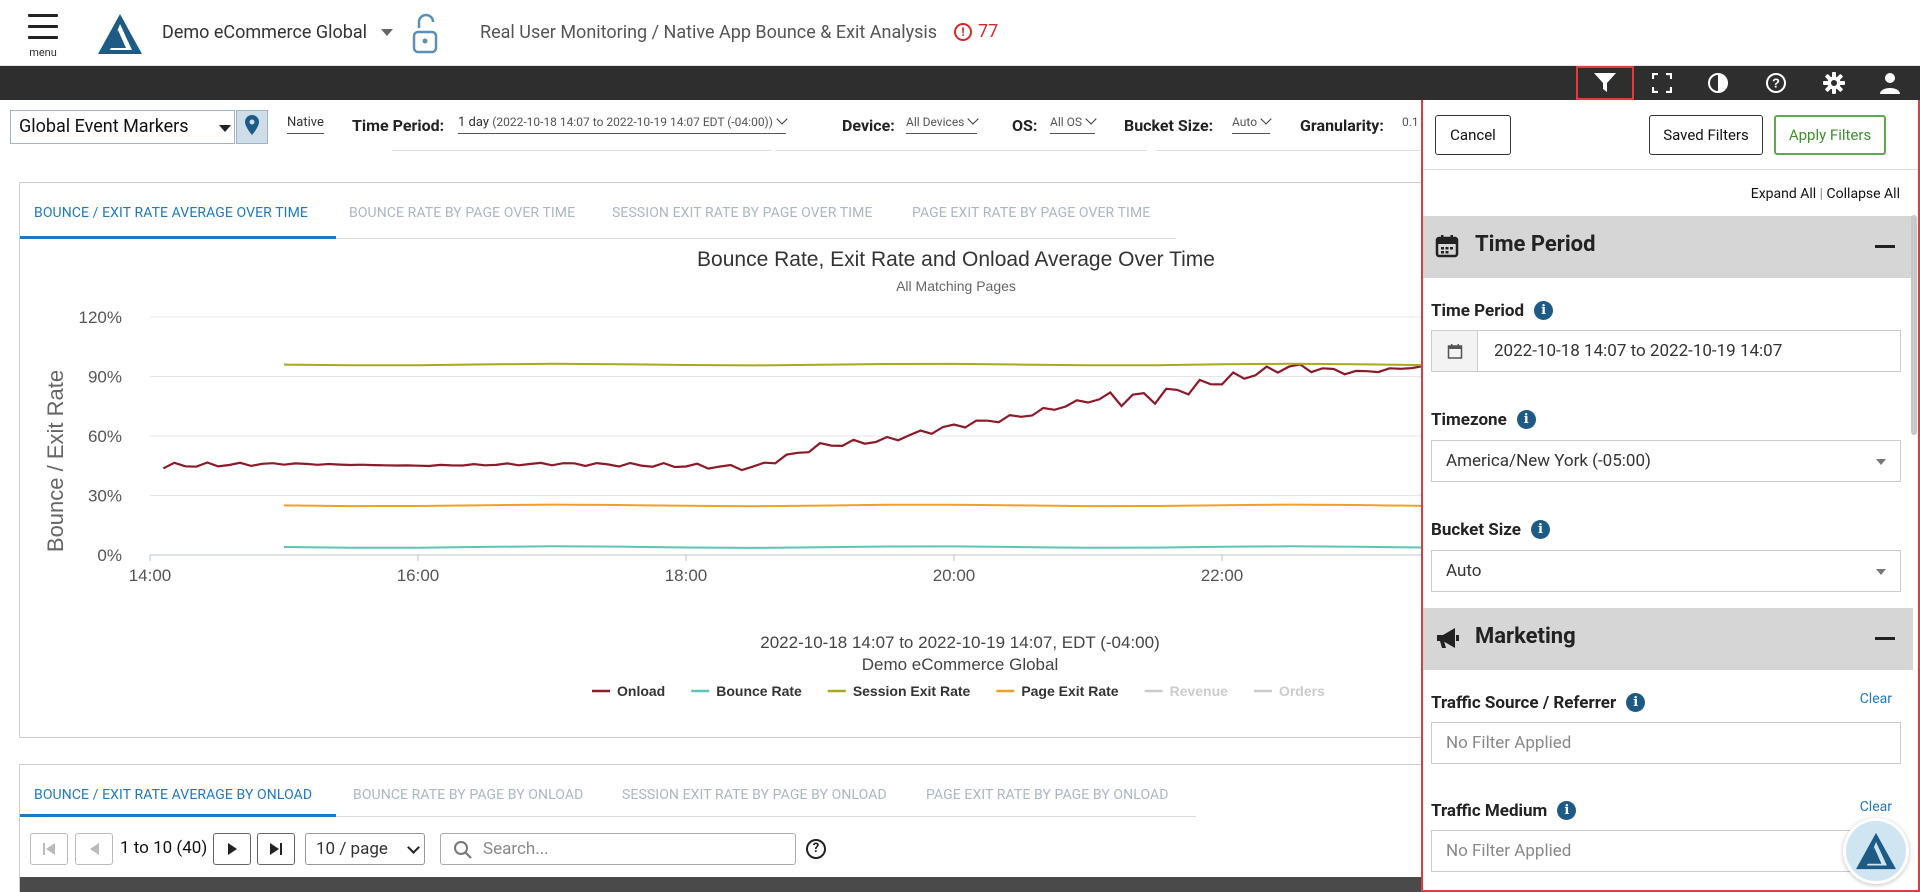 The image size is (1920, 892). What do you see at coordinates (1666, 743) in the screenshot?
I see `traffic-source-field: No Filter Applied` at bounding box center [1666, 743].